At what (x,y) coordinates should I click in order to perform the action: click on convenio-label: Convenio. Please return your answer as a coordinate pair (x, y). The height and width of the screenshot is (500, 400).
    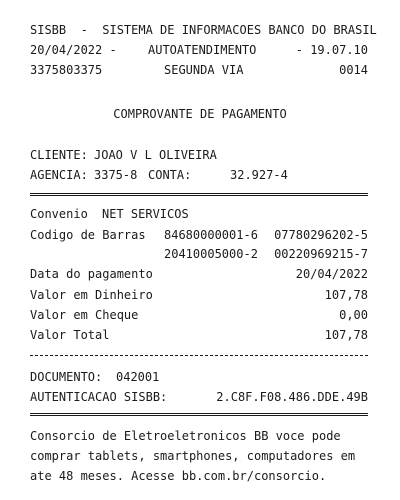
    Looking at the image, I should click on (59, 214).